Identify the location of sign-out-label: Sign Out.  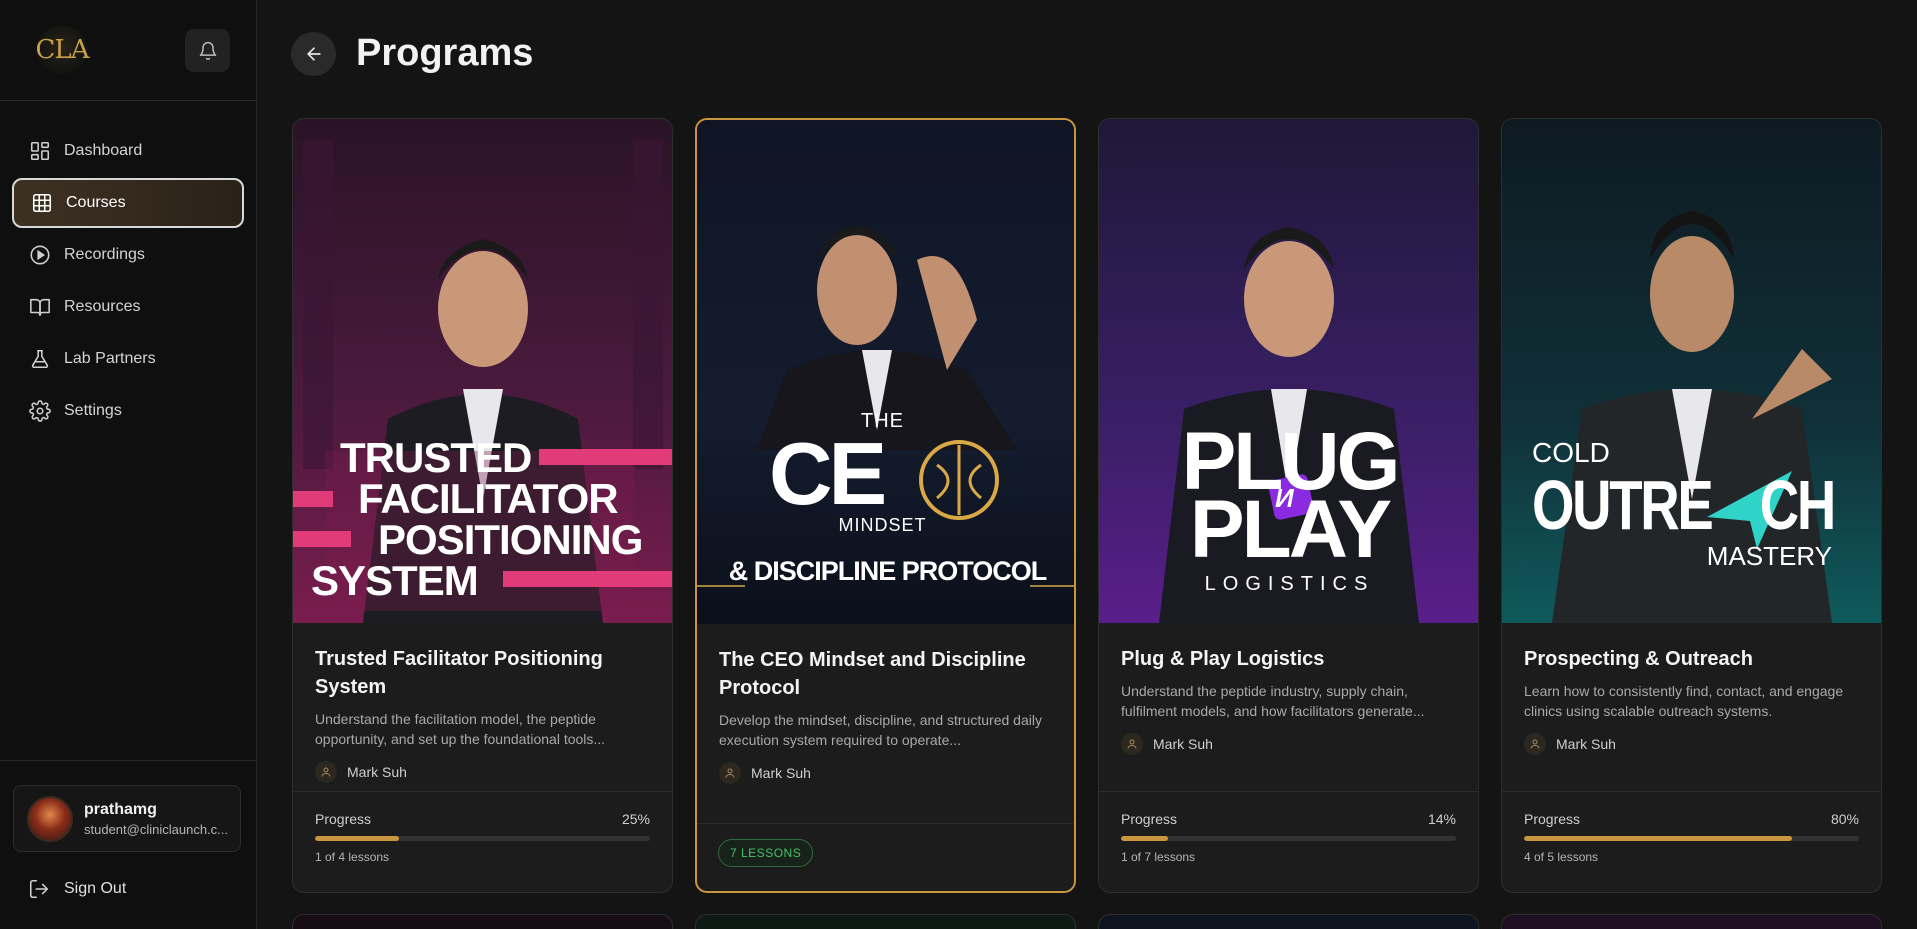
(95, 888).